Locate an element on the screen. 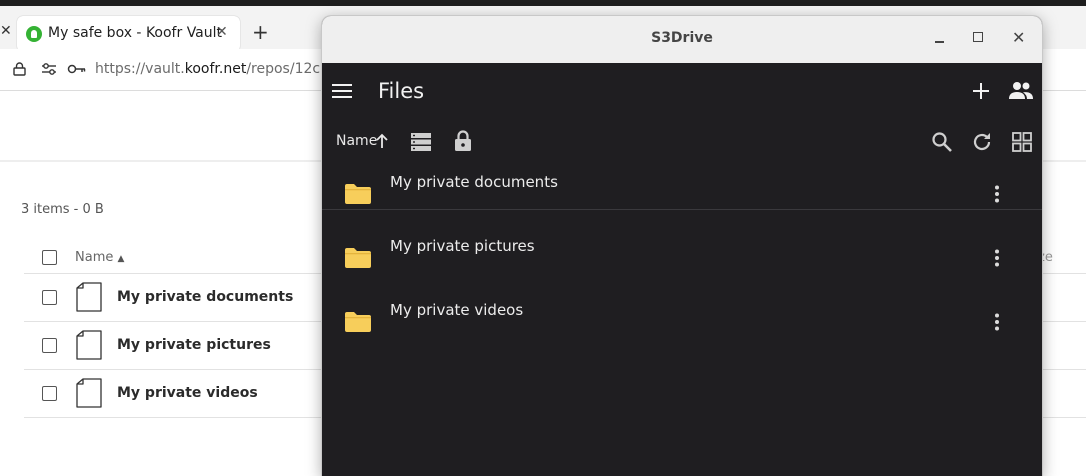 Image resolution: width=1086 pixels, height=476 pixels. sort-by-name-button: Name is located at coordinates (356, 141).